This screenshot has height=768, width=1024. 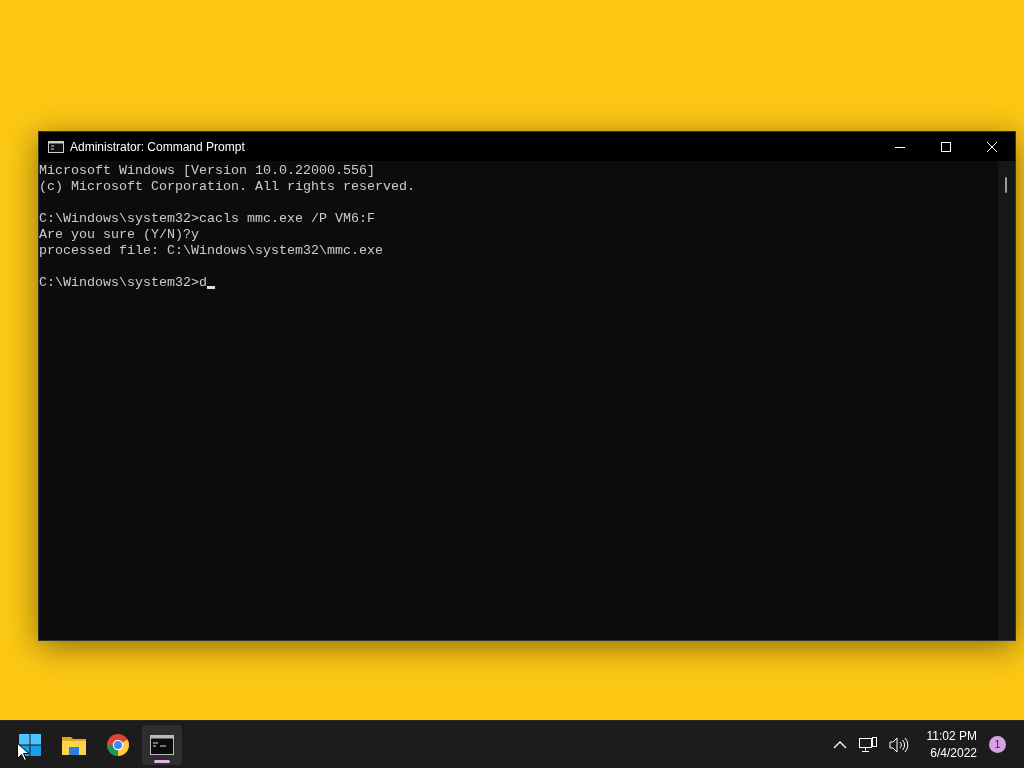 I want to click on volume-icon, so click(x=898, y=744).